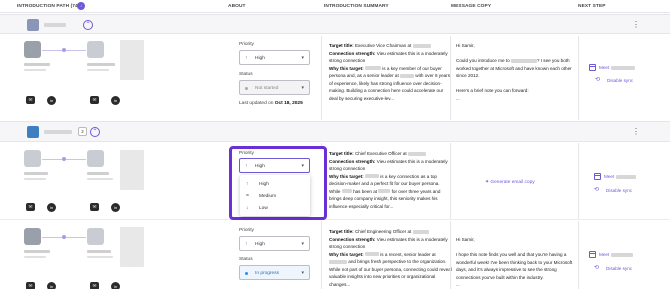 The image size is (670, 289). Describe the element at coordinates (48, 6) in the screenshot. I see `col-intro-path: INTRODUCTION PATH (74)` at that location.